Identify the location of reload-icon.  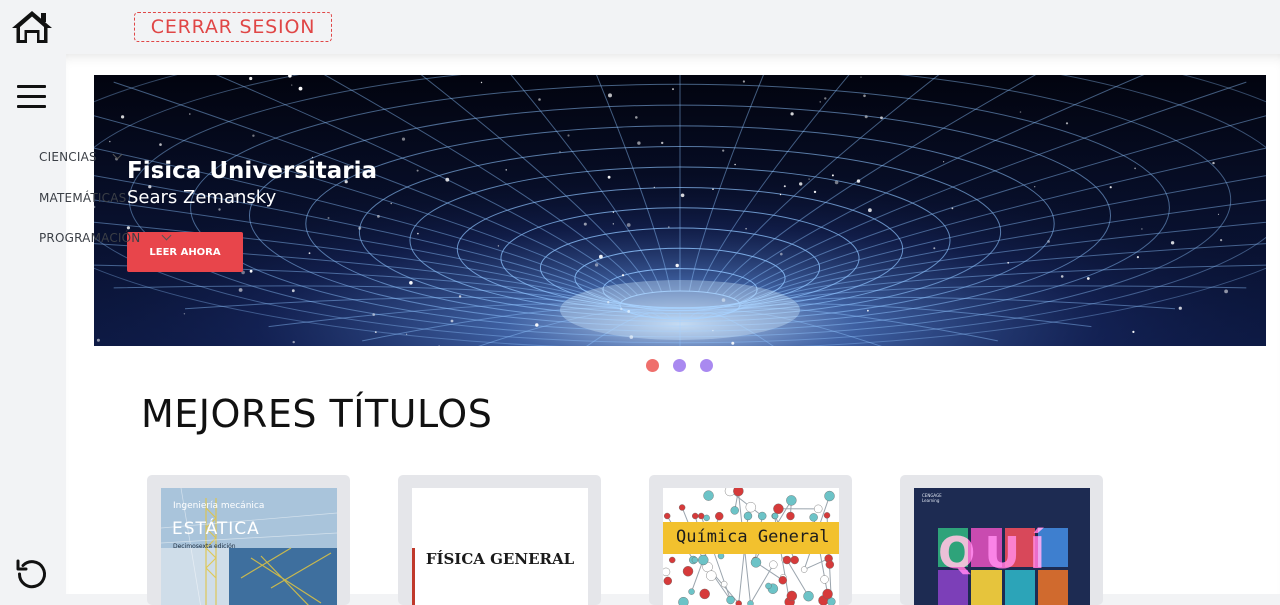
(32, 573).